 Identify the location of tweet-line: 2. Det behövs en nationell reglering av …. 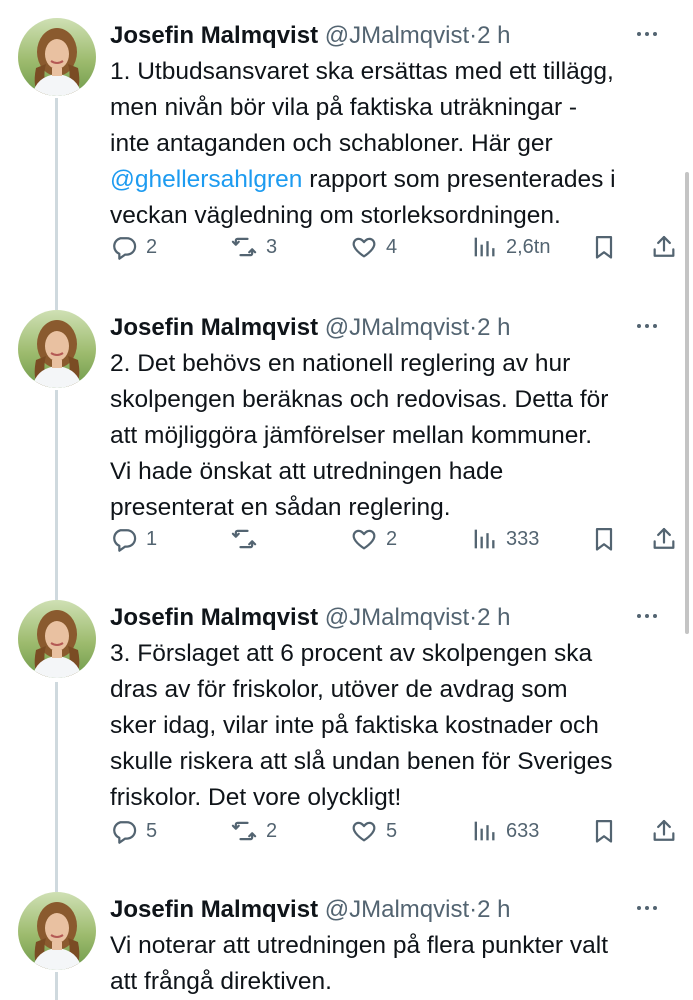
(340, 363).